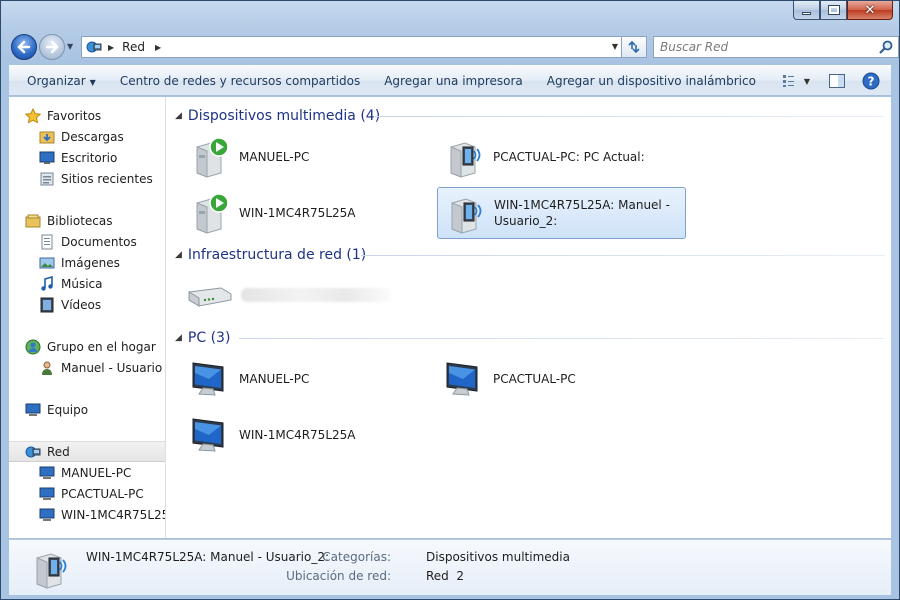 The height and width of the screenshot is (600, 900). I want to click on sidebar-item-favoritos: Favoritos, so click(95, 115).